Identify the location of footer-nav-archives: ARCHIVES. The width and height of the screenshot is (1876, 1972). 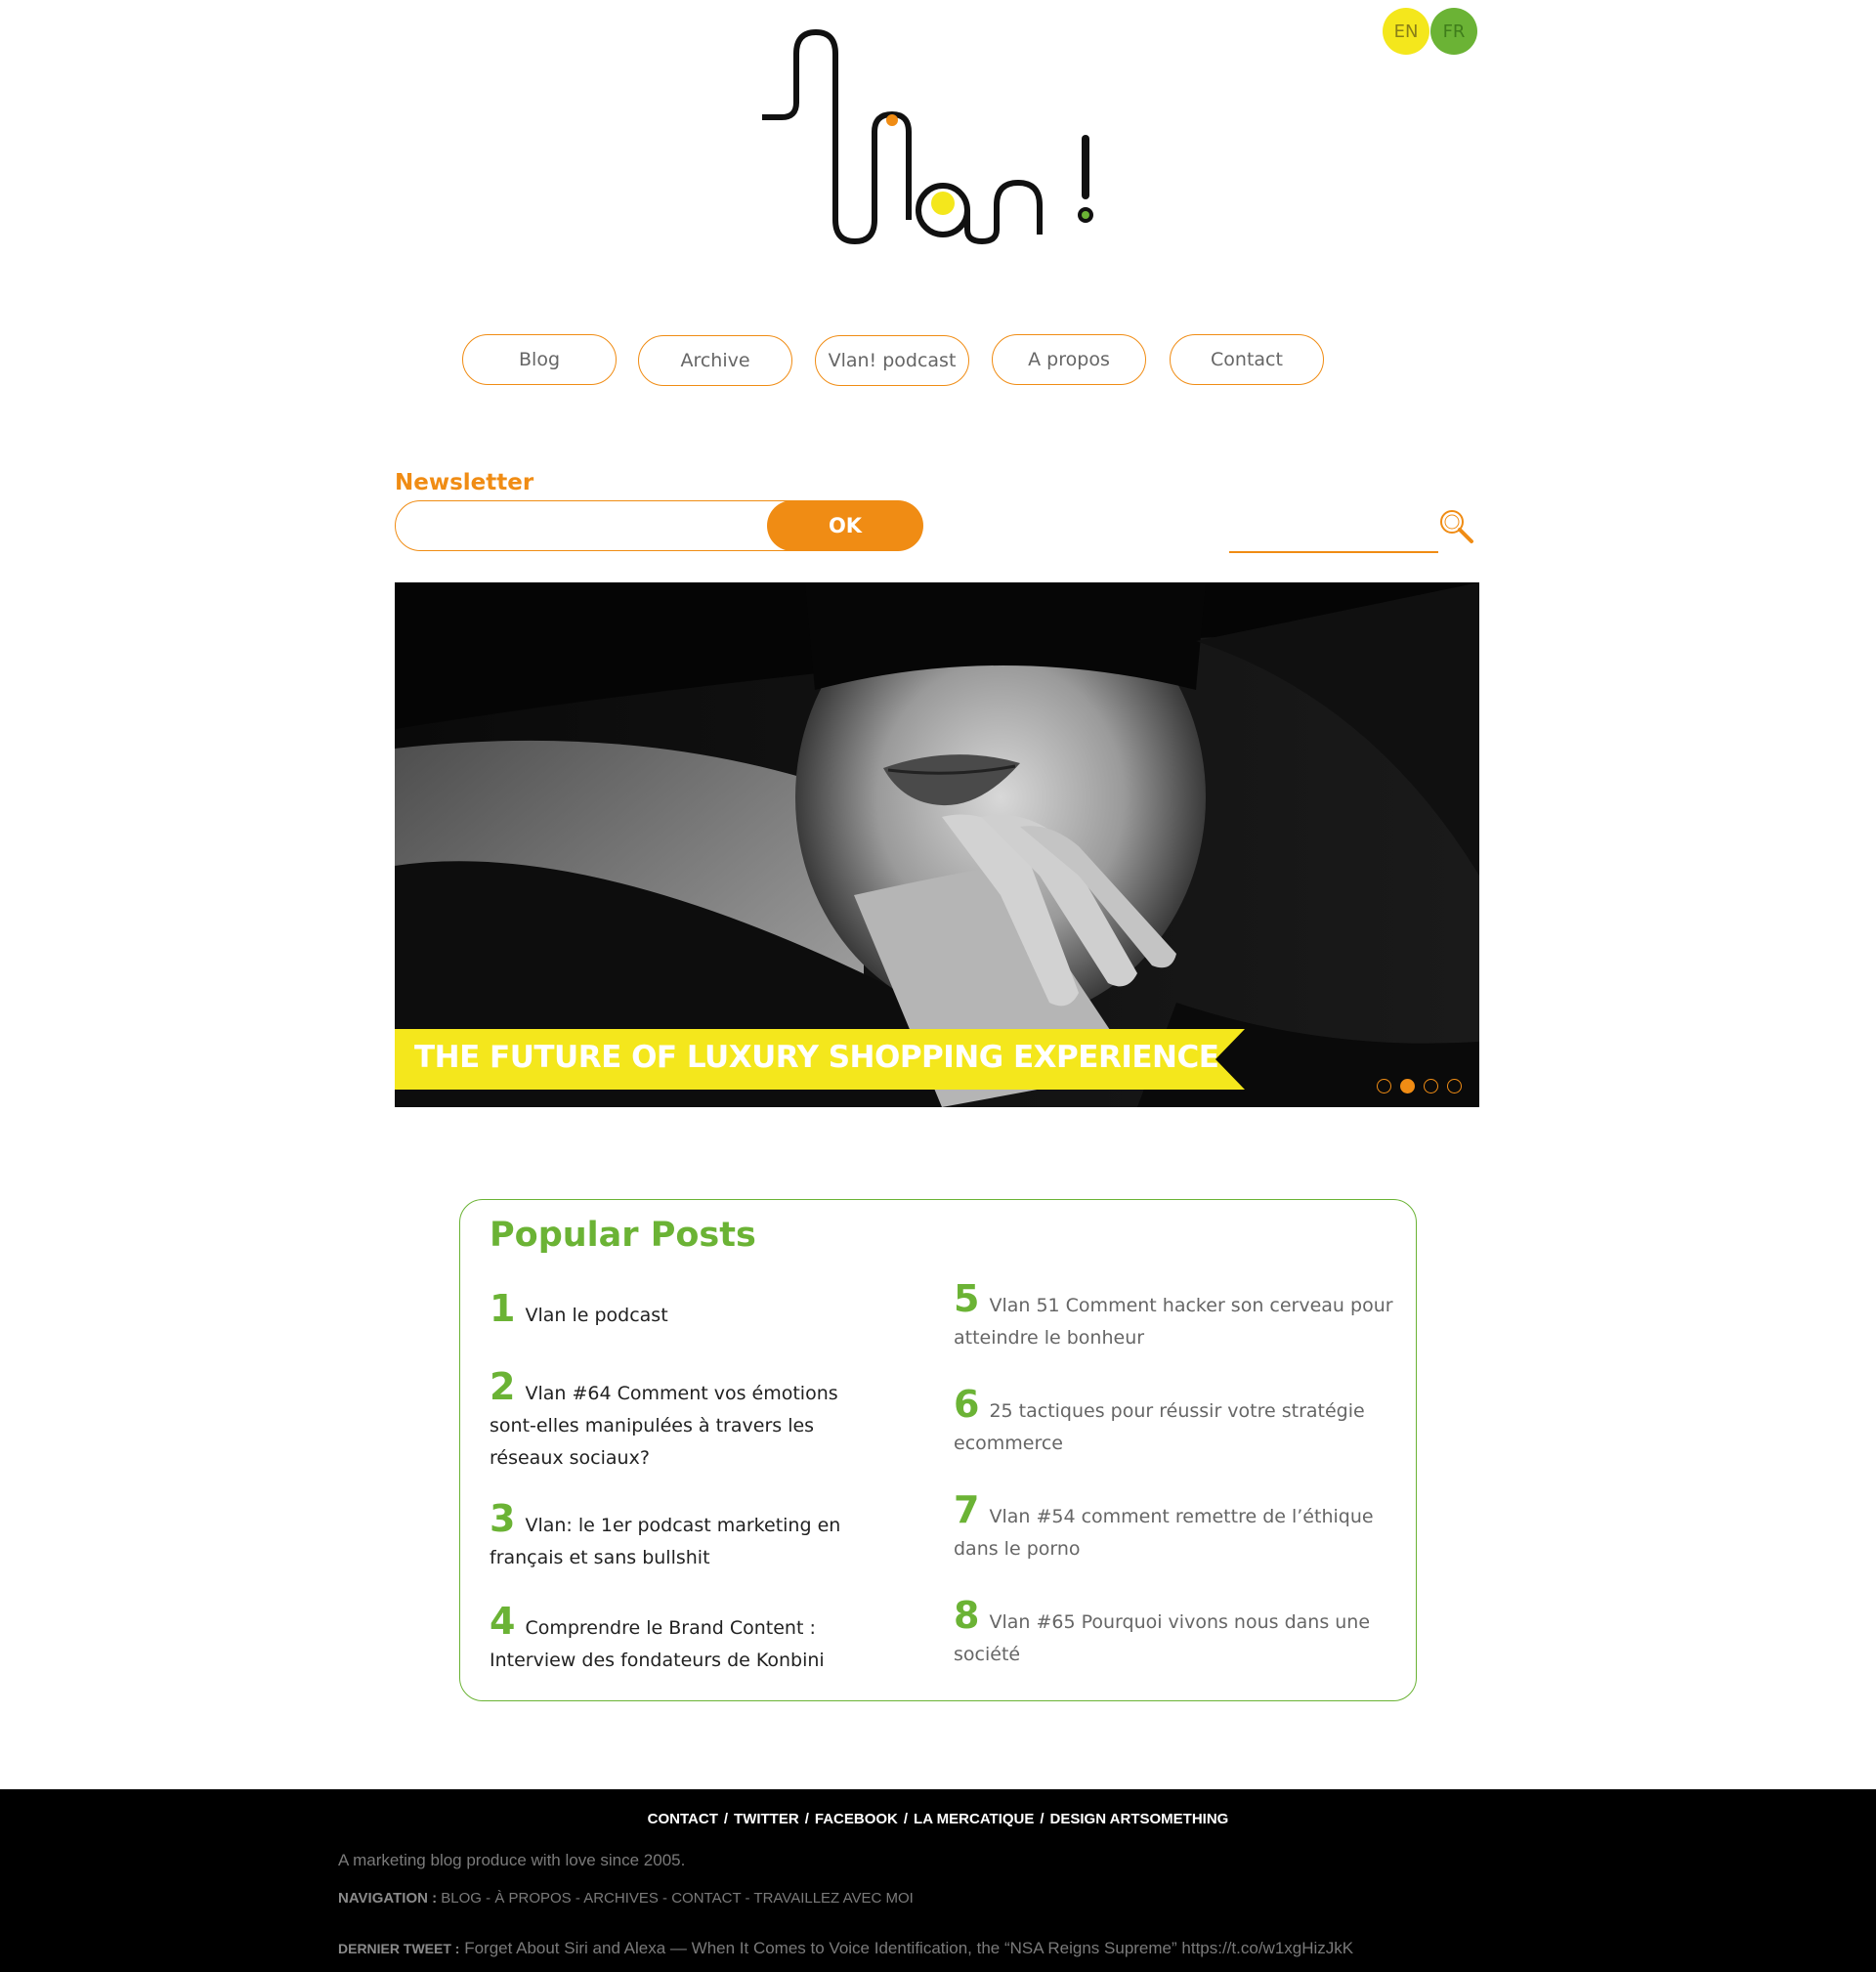
(621, 1898).